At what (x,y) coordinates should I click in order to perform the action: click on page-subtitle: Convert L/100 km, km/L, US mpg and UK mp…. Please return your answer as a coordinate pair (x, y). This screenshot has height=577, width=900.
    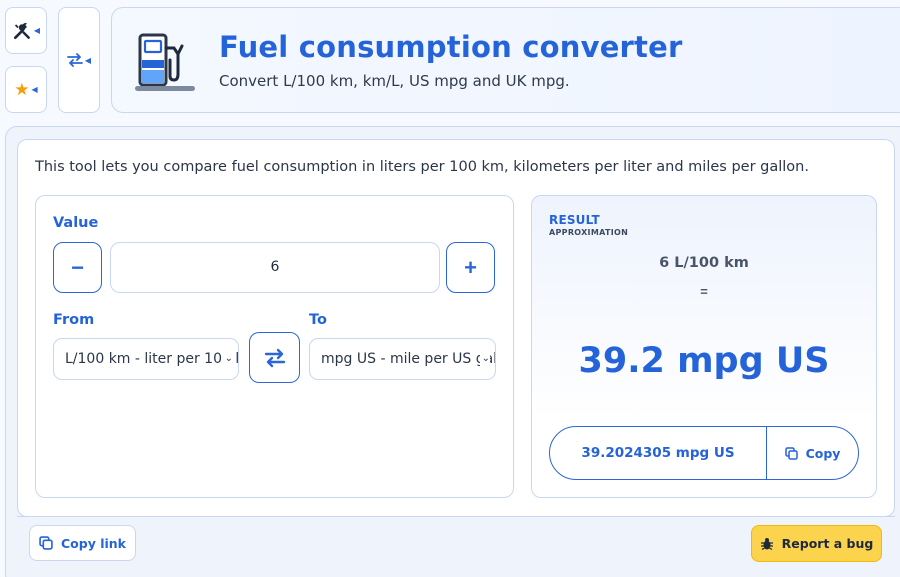
    Looking at the image, I should click on (394, 81).